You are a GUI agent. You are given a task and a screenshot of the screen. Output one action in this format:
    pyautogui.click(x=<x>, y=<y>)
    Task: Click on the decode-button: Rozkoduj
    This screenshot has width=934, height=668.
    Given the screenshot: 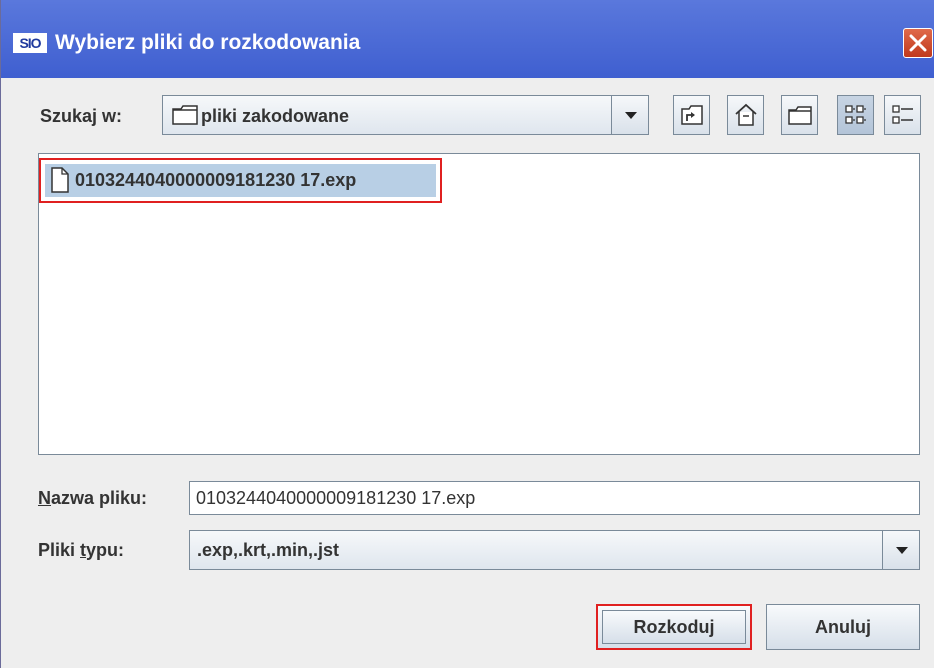 What is the action you would take?
    pyautogui.click(x=674, y=627)
    